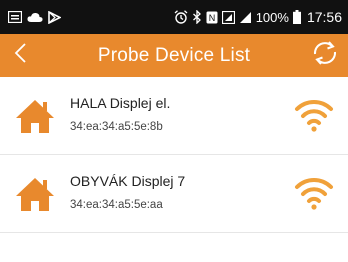 The width and height of the screenshot is (348, 262). Describe the element at coordinates (120, 103) in the screenshot. I see `device-name: HALA Displej el.` at that location.